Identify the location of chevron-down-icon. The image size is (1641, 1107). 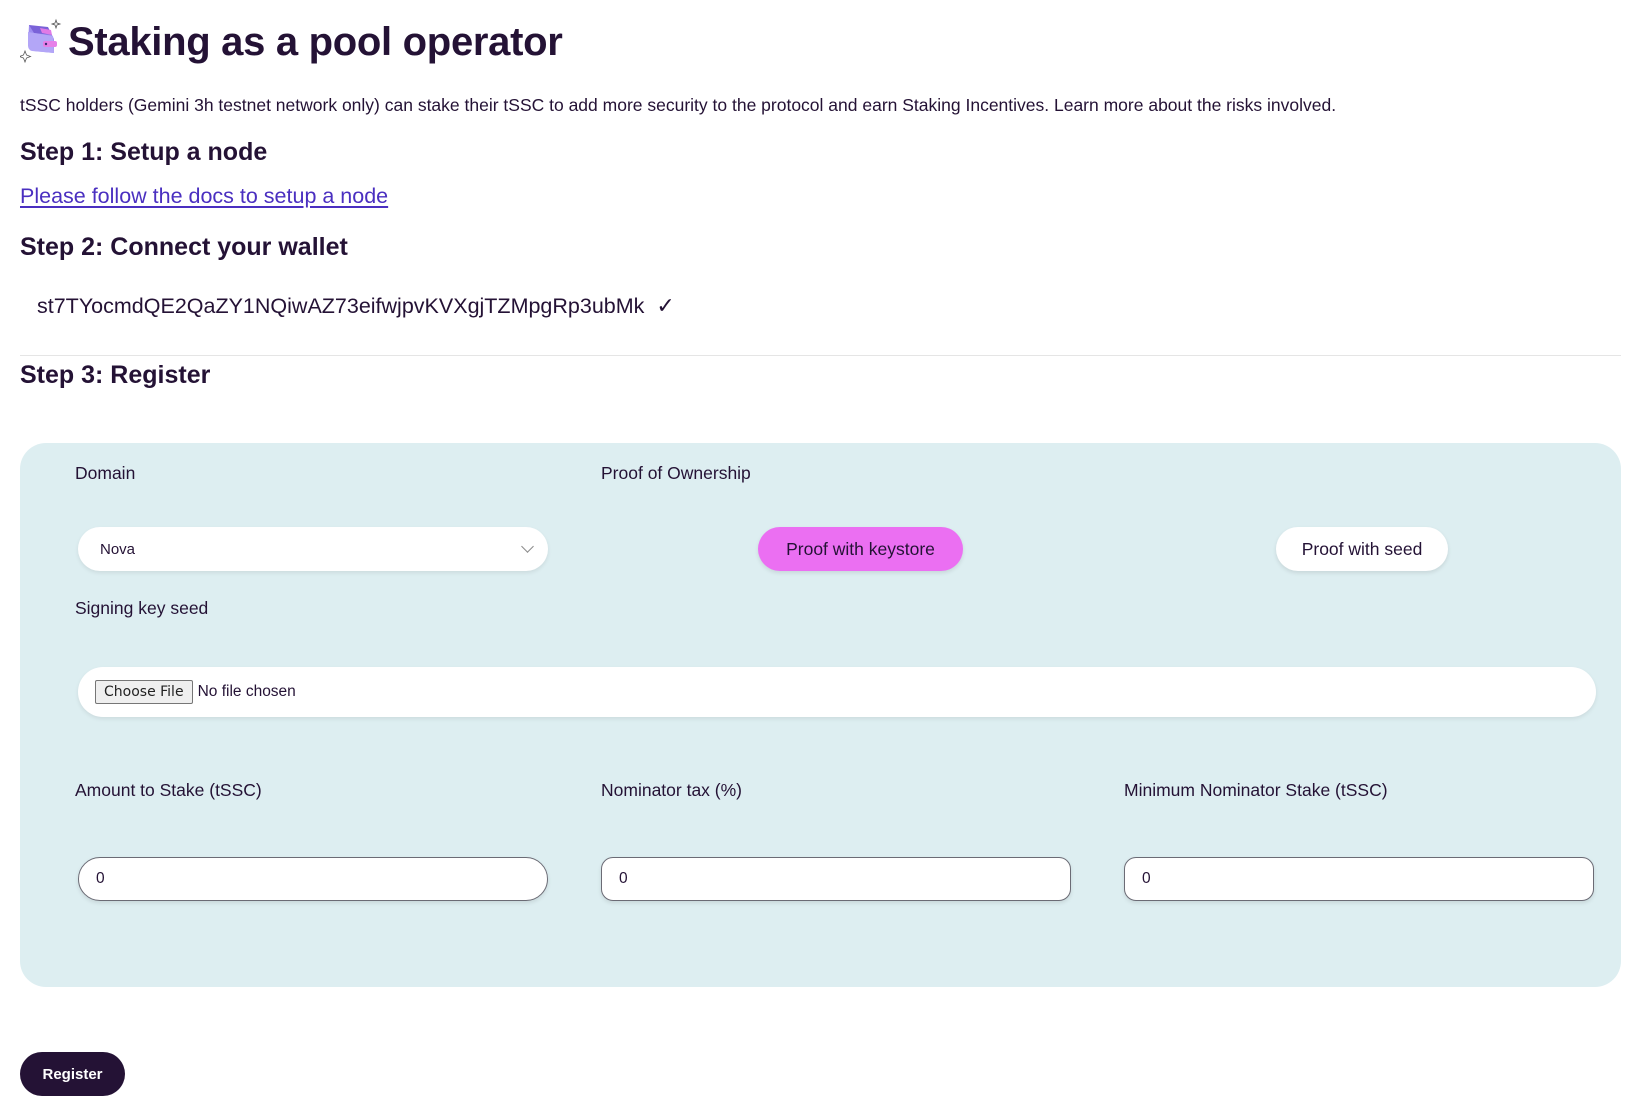
(527, 546).